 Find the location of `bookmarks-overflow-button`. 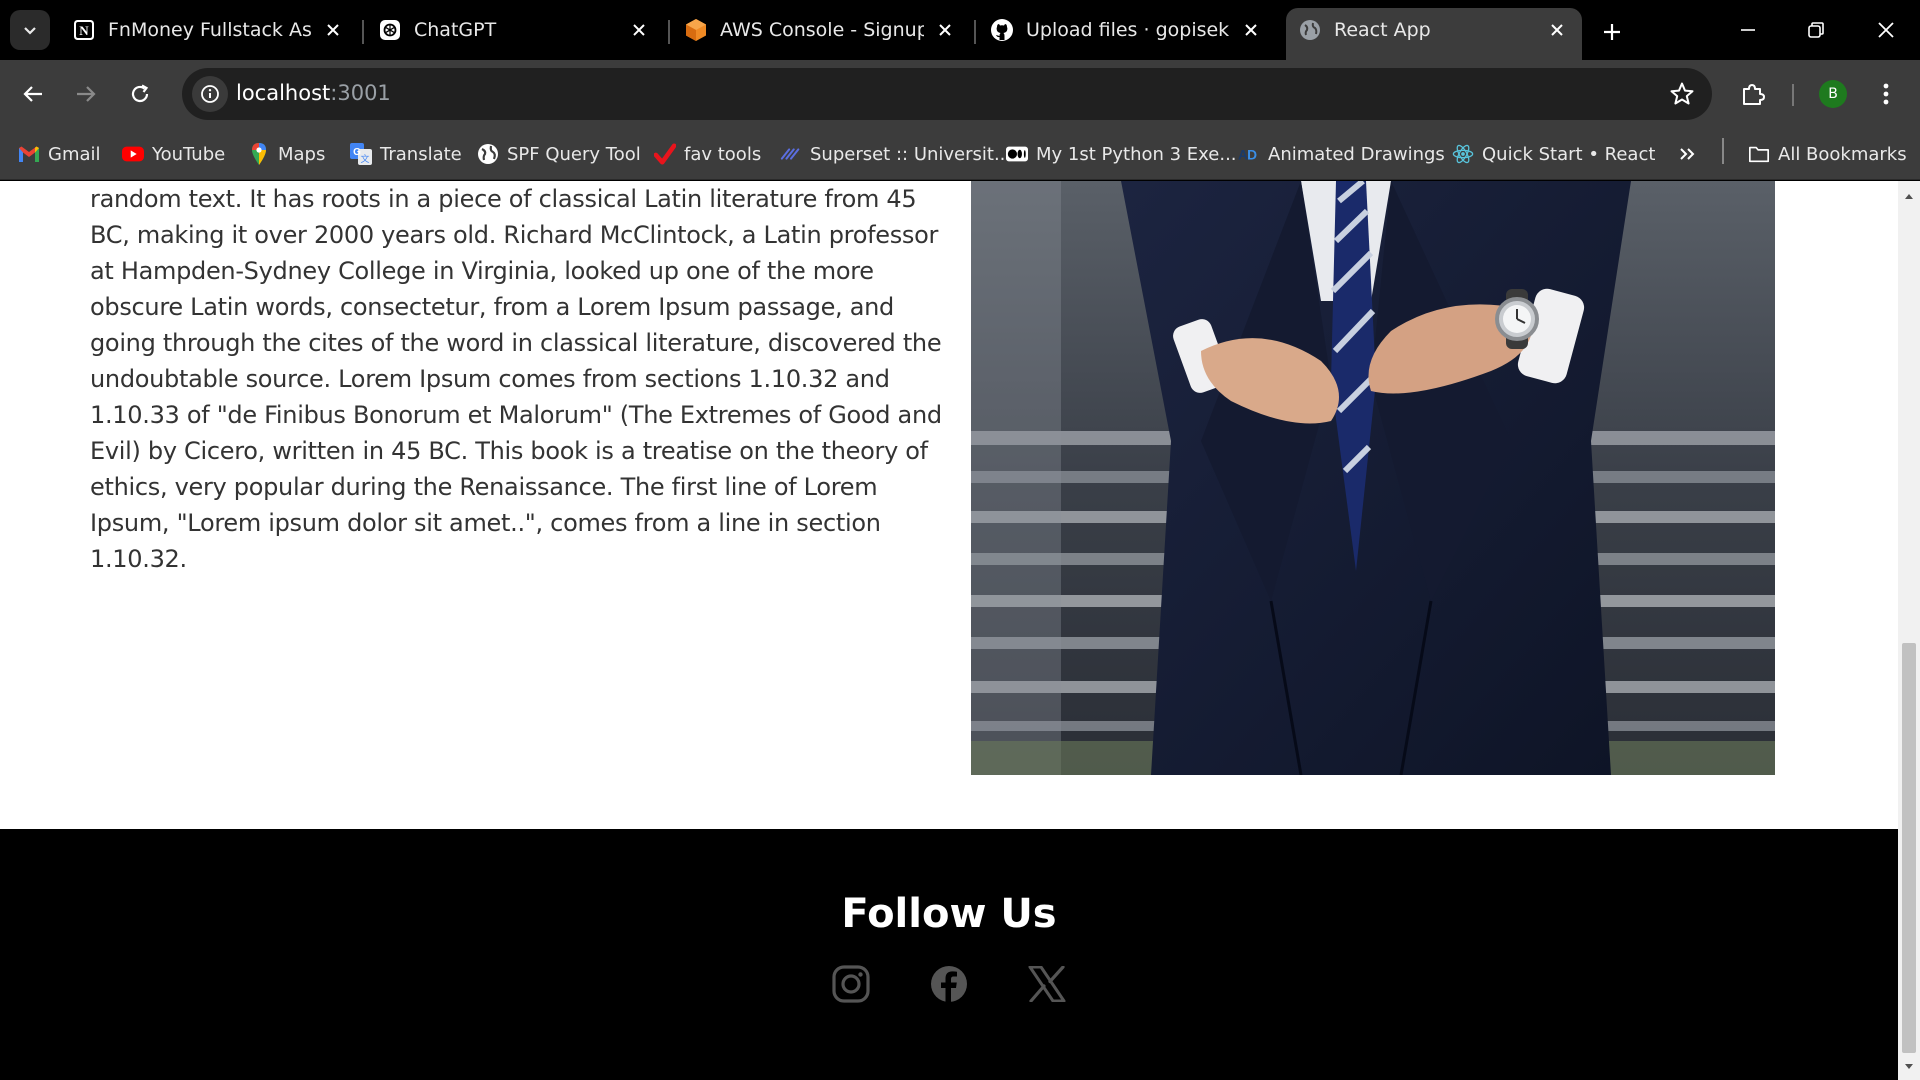

bookmarks-overflow-button is located at coordinates (1691, 154).